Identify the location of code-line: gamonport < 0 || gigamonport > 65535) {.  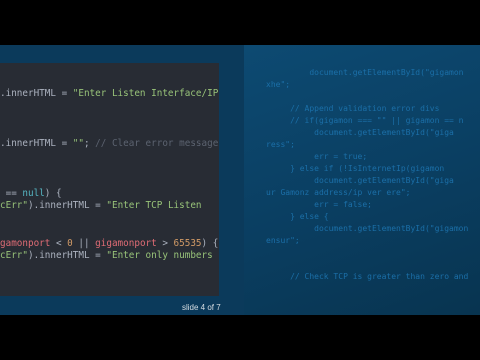
(109, 244).